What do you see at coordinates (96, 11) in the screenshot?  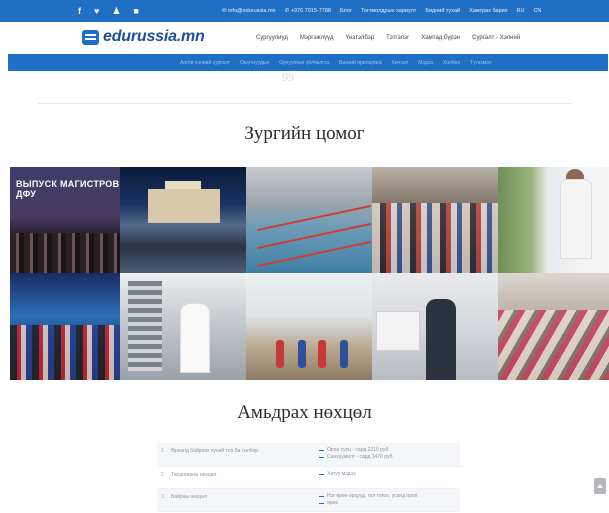 I see `twitter-icon: ♥` at bounding box center [96, 11].